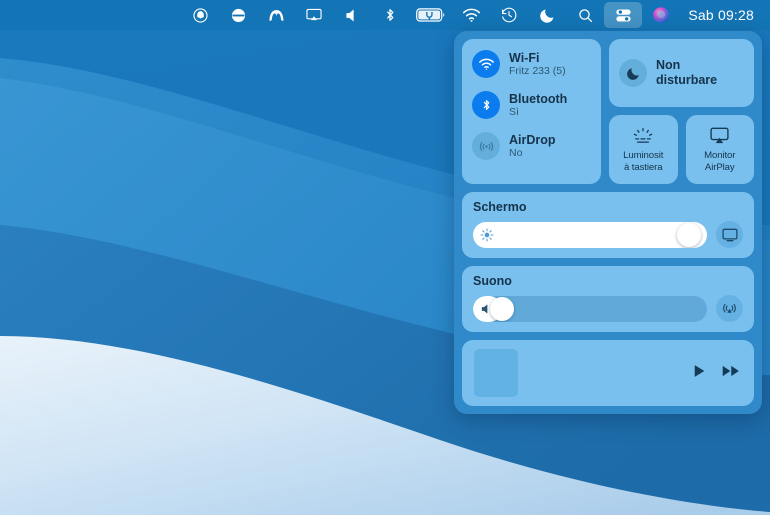 This screenshot has height=515, width=770. What do you see at coordinates (314, 15) in the screenshot?
I see `airplay-display-status` at bounding box center [314, 15].